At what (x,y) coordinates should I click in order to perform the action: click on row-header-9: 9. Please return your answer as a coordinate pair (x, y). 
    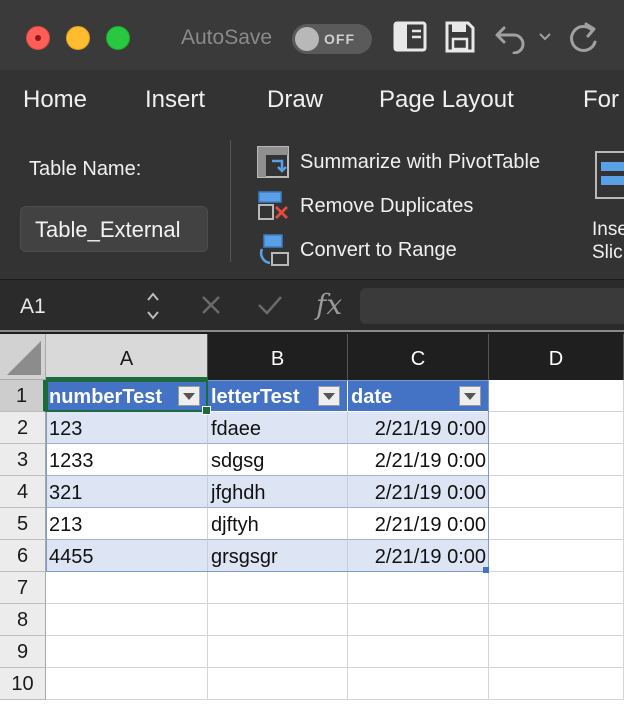
    Looking at the image, I should click on (23, 652).